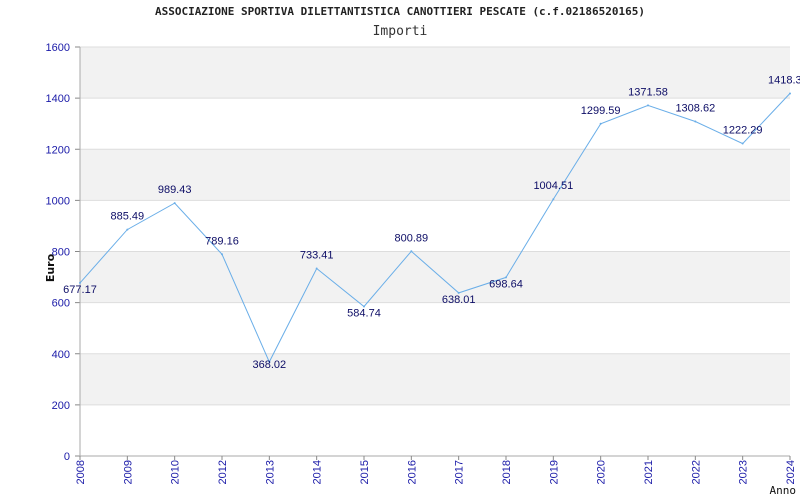 Image resolution: width=800 pixels, height=500 pixels. Describe the element at coordinates (176, 472) in the screenshot. I see `x-tick-label: 2010` at that location.